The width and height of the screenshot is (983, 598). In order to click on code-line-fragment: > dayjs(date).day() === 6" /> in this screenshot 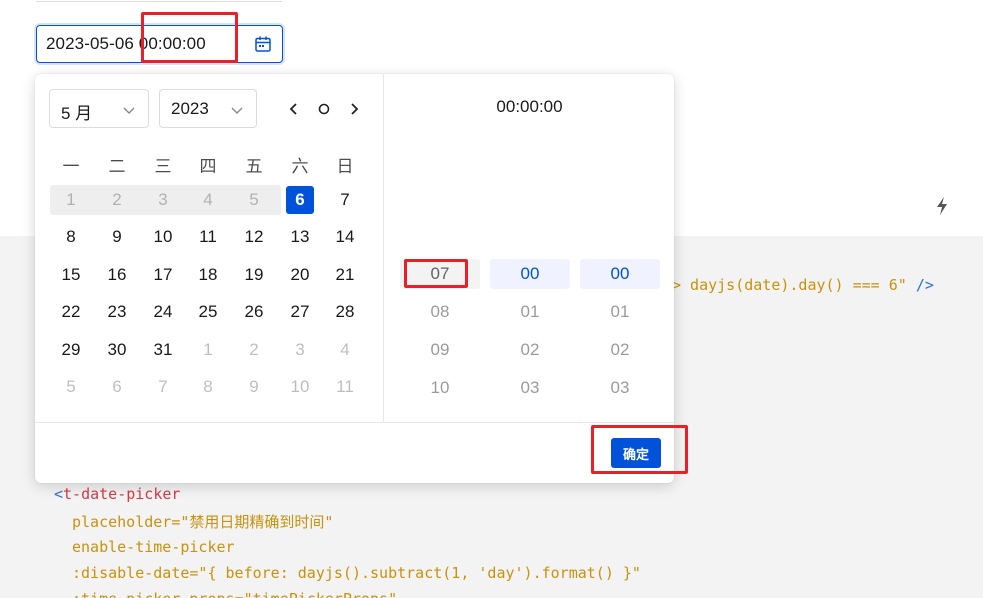, I will do `click(803, 285)`.